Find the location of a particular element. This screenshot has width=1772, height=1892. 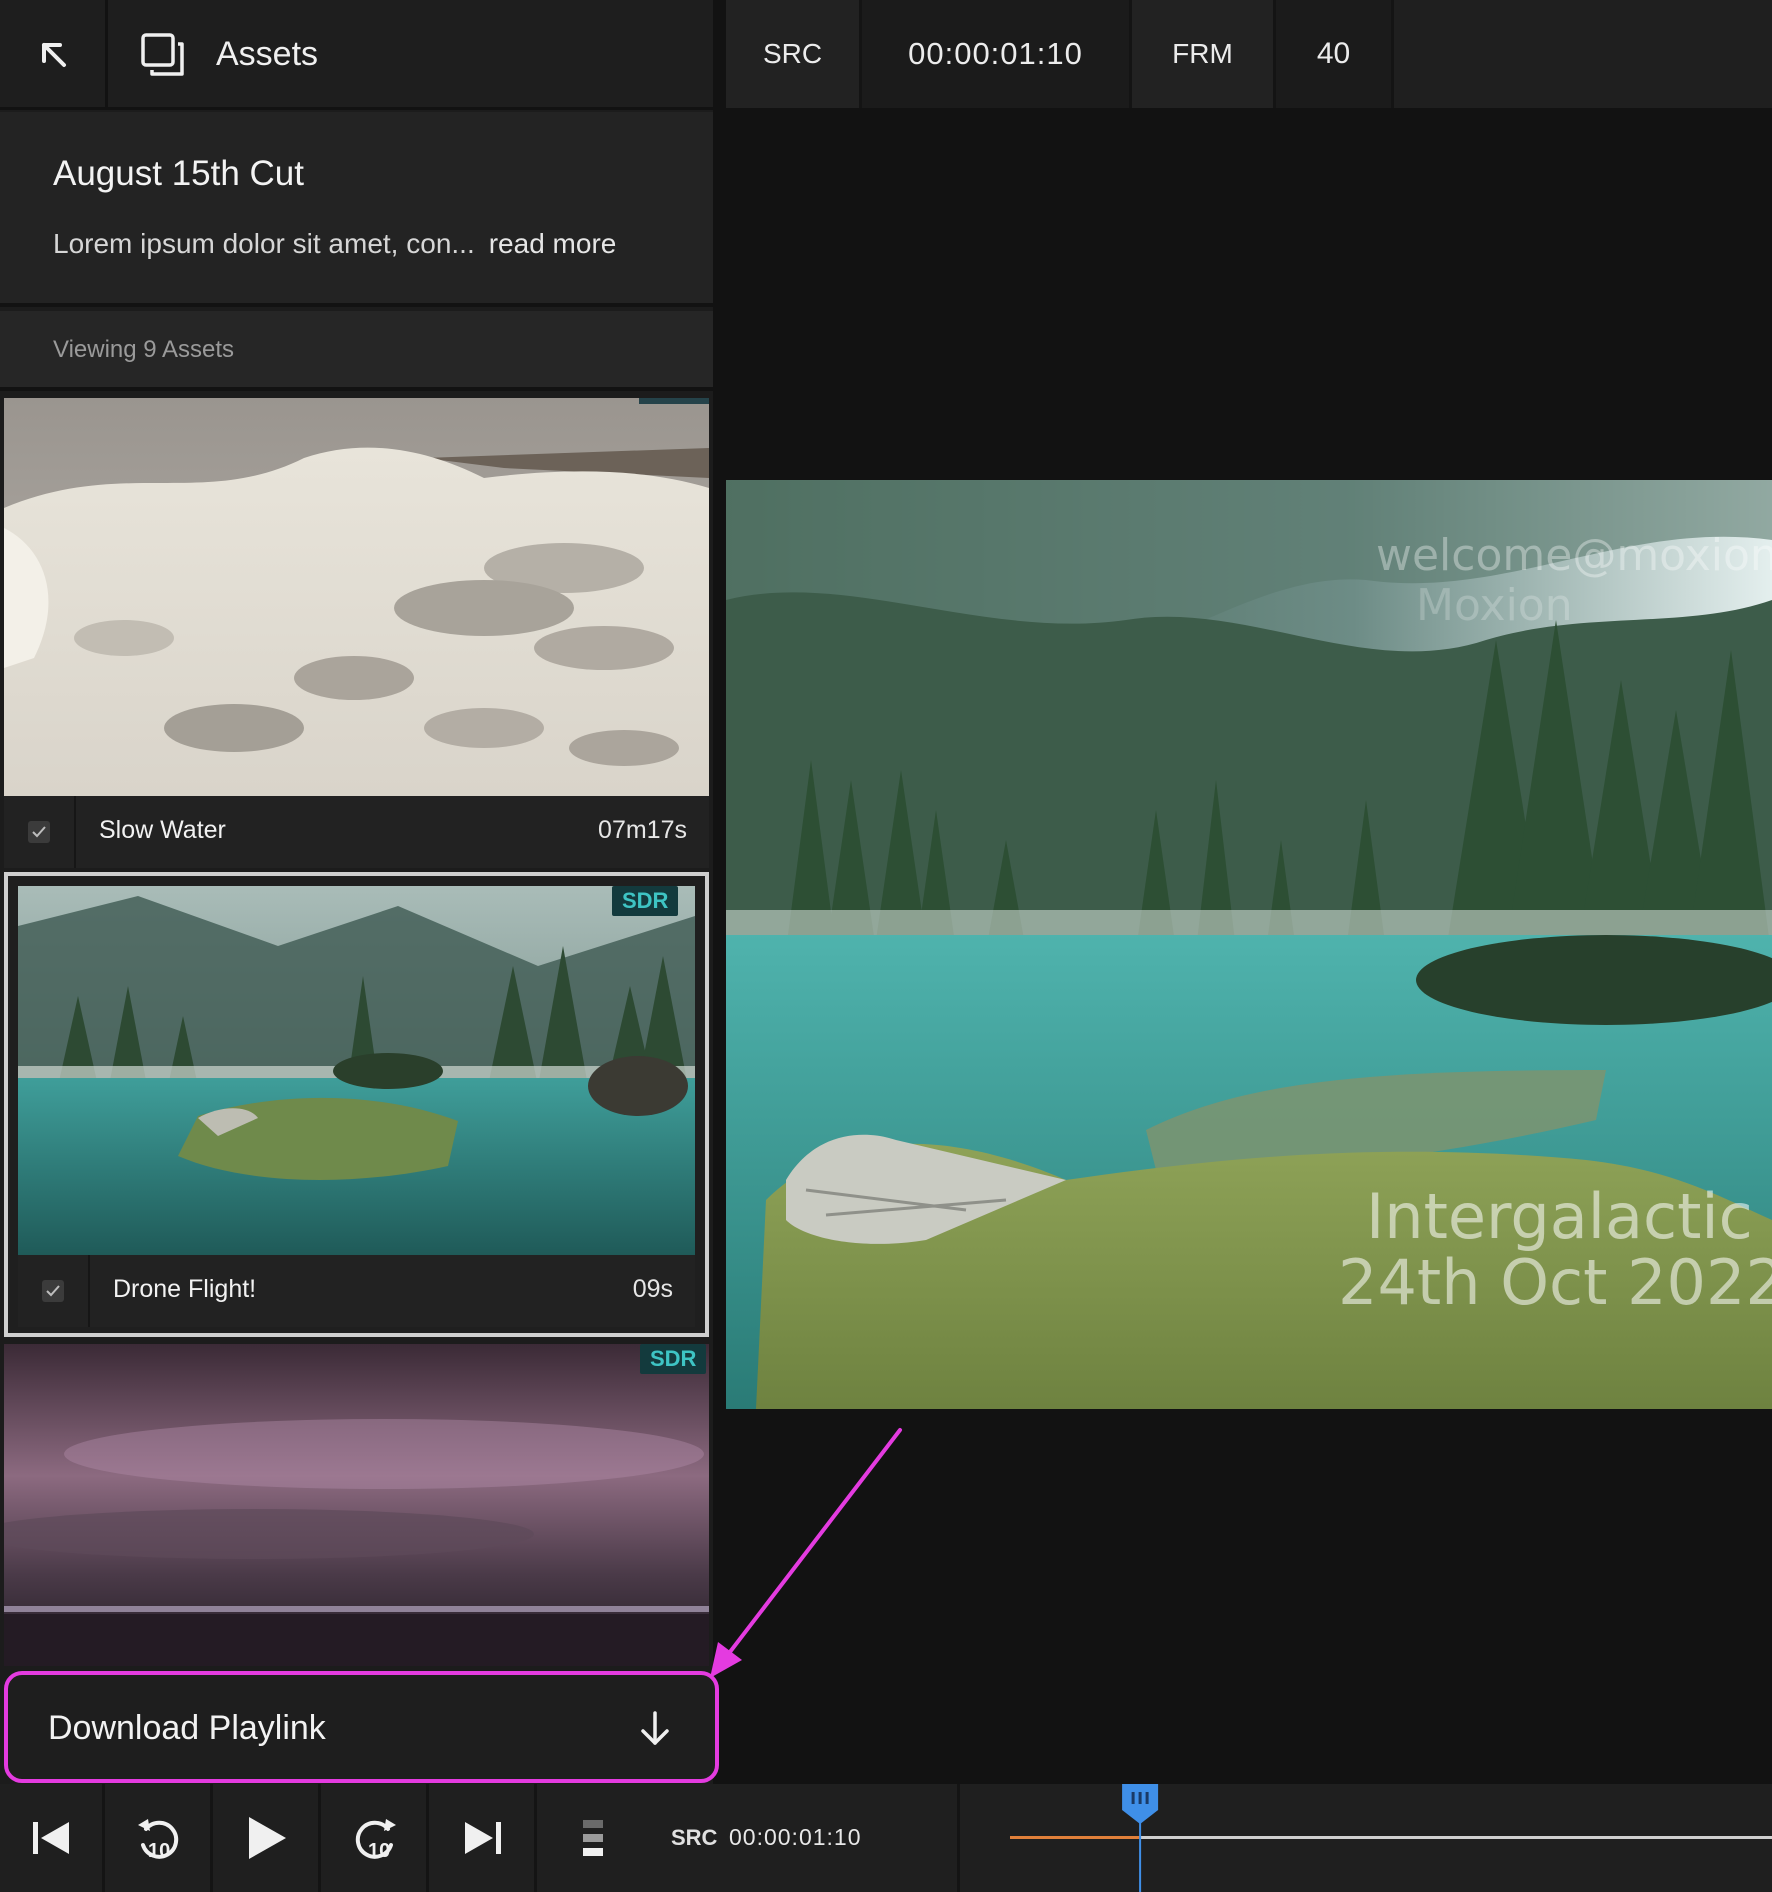

frame-number: 40 is located at coordinates (1335, 54).